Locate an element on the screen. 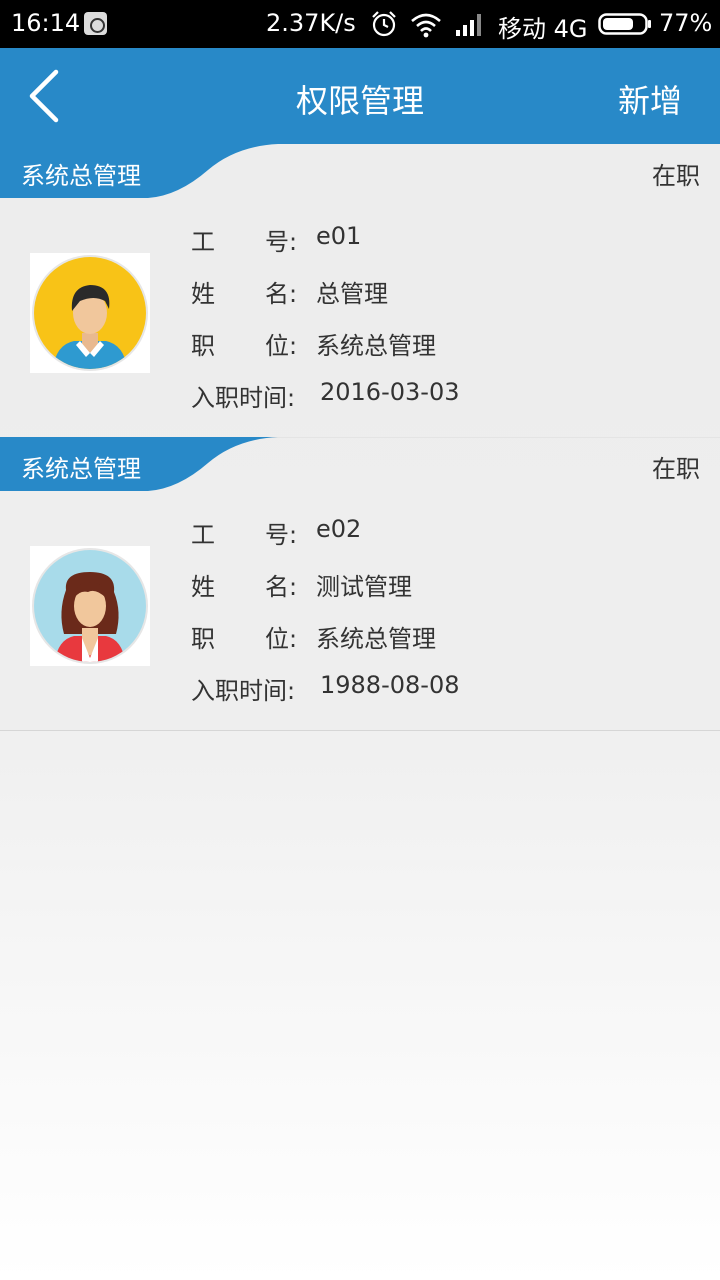  status-time: 16:14 is located at coordinates (46, 23).